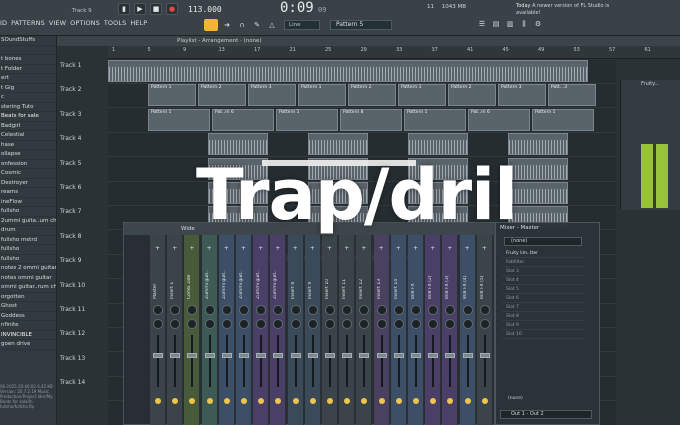 The width and height of the screenshot is (680, 425). Describe the element at coordinates (138, 23) in the screenshot. I see `menu-help: HELP` at that location.